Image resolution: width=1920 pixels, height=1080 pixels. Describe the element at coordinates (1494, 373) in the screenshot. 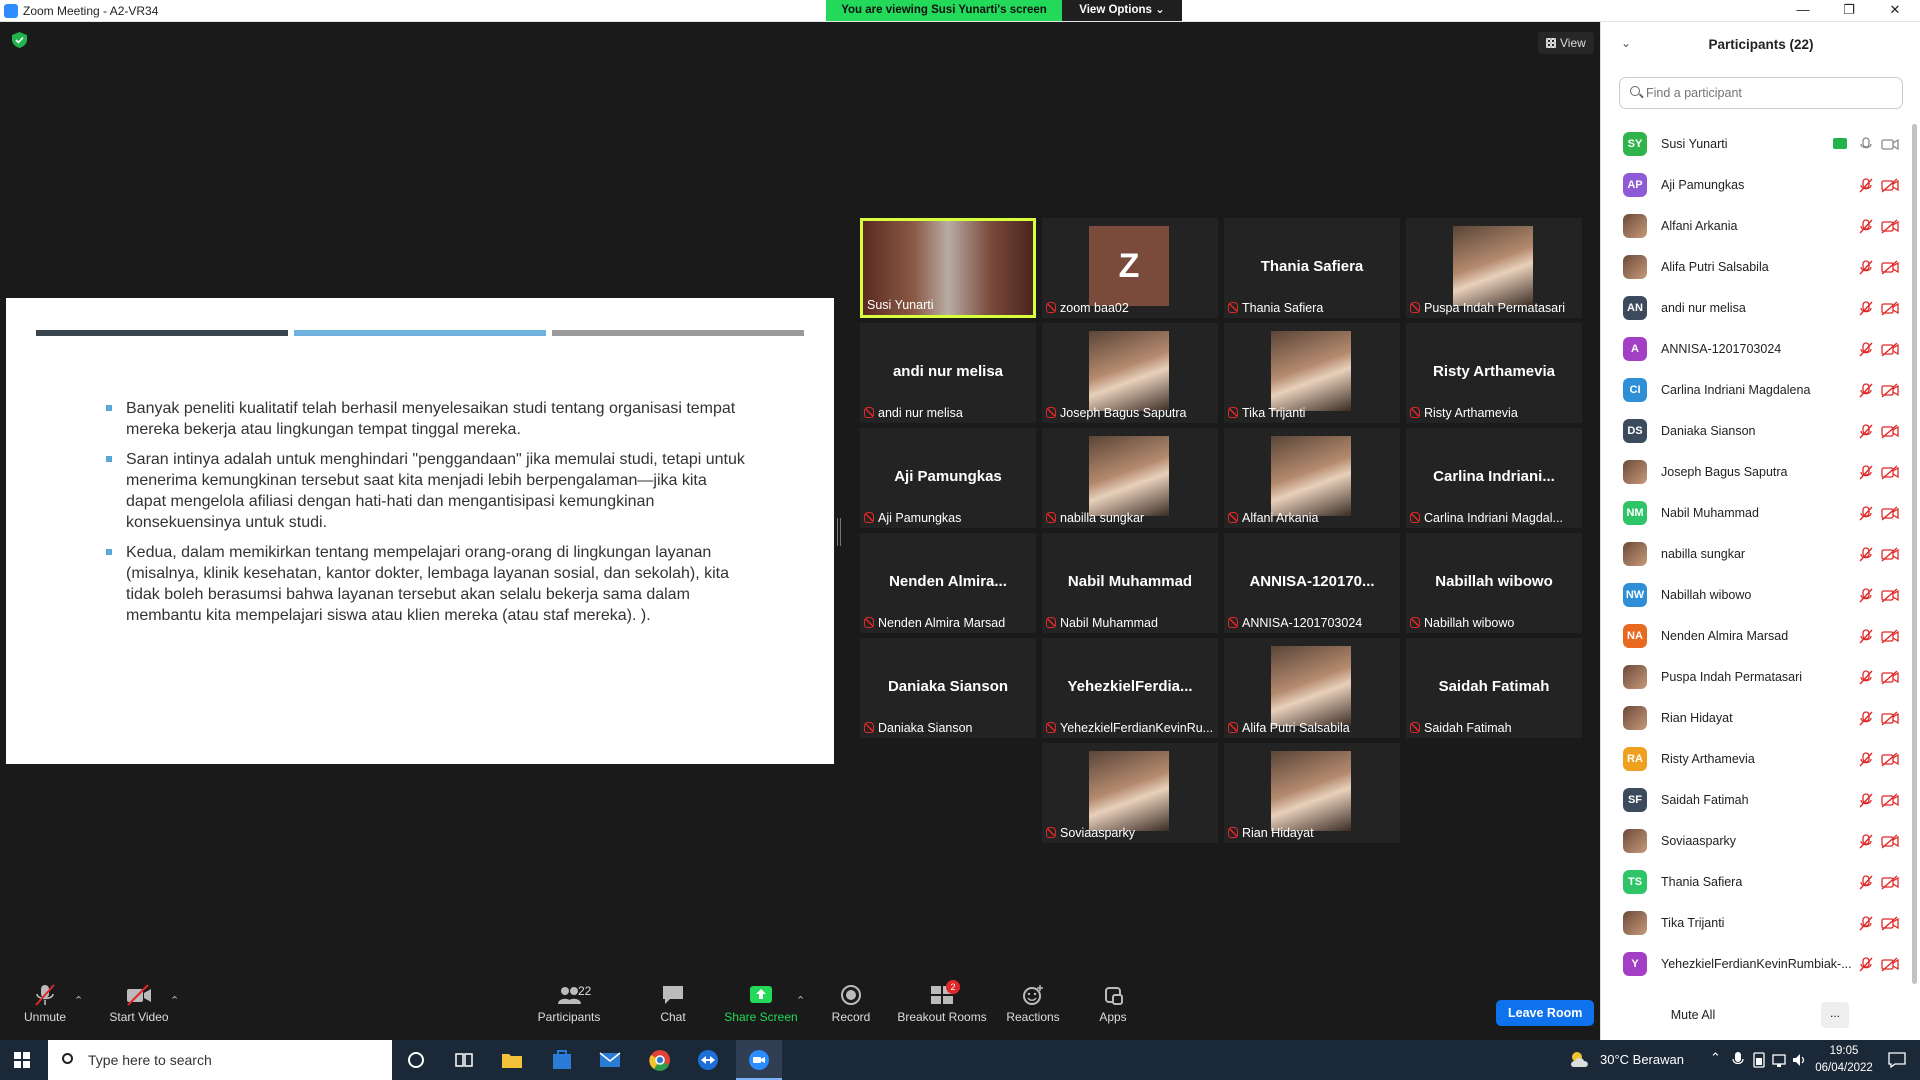

I see `video-tile: Risty Arthamevia Risty Arthamevia` at that location.